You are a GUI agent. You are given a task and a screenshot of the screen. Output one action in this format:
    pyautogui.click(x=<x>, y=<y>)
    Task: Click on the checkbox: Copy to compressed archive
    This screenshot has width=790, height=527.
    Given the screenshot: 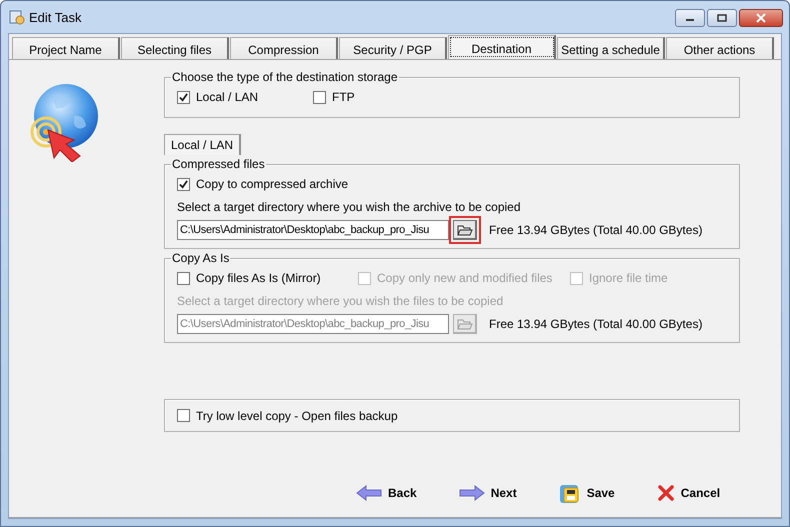 What is the action you would take?
    pyautogui.click(x=267, y=184)
    